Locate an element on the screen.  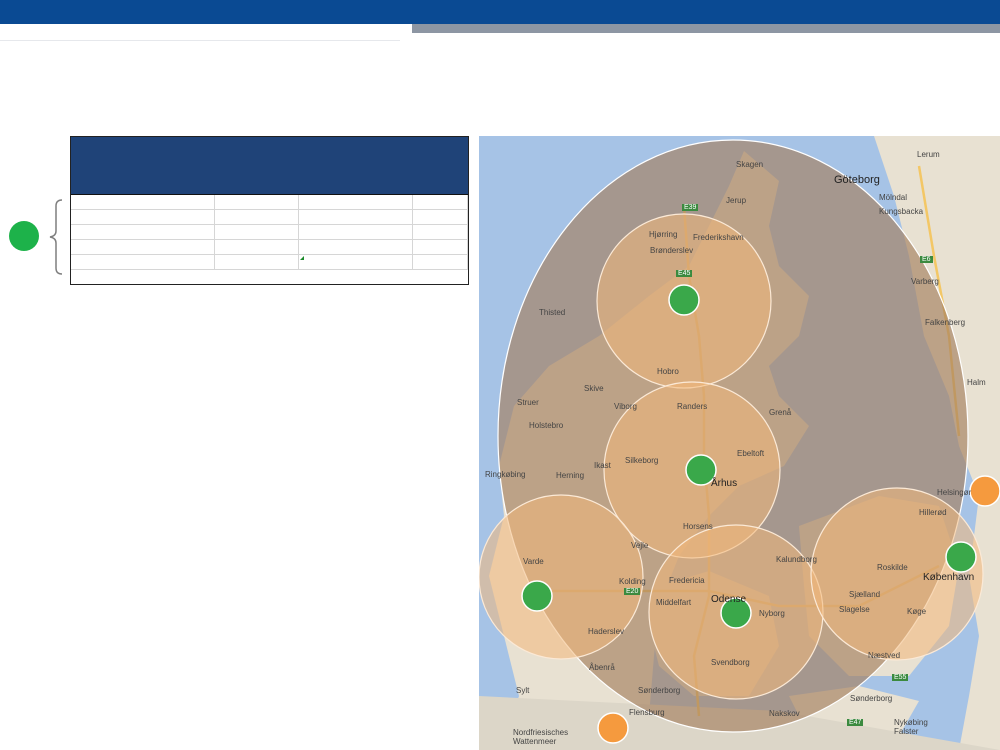
map-label-skagen: Skagen is located at coordinates (750, 164).